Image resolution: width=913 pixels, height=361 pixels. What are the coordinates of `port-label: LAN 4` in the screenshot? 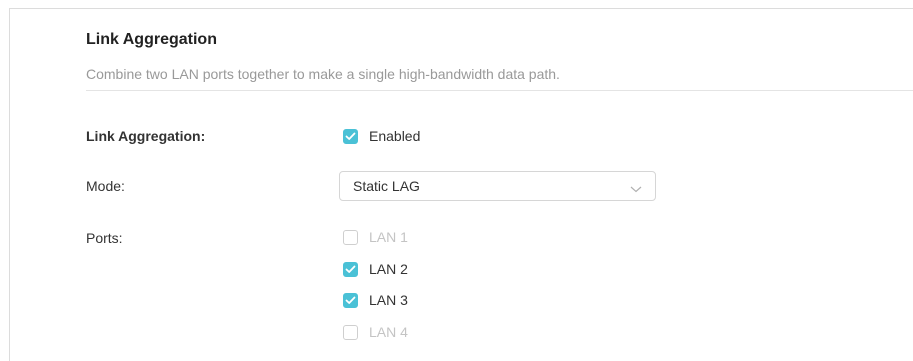 It's located at (388, 332).